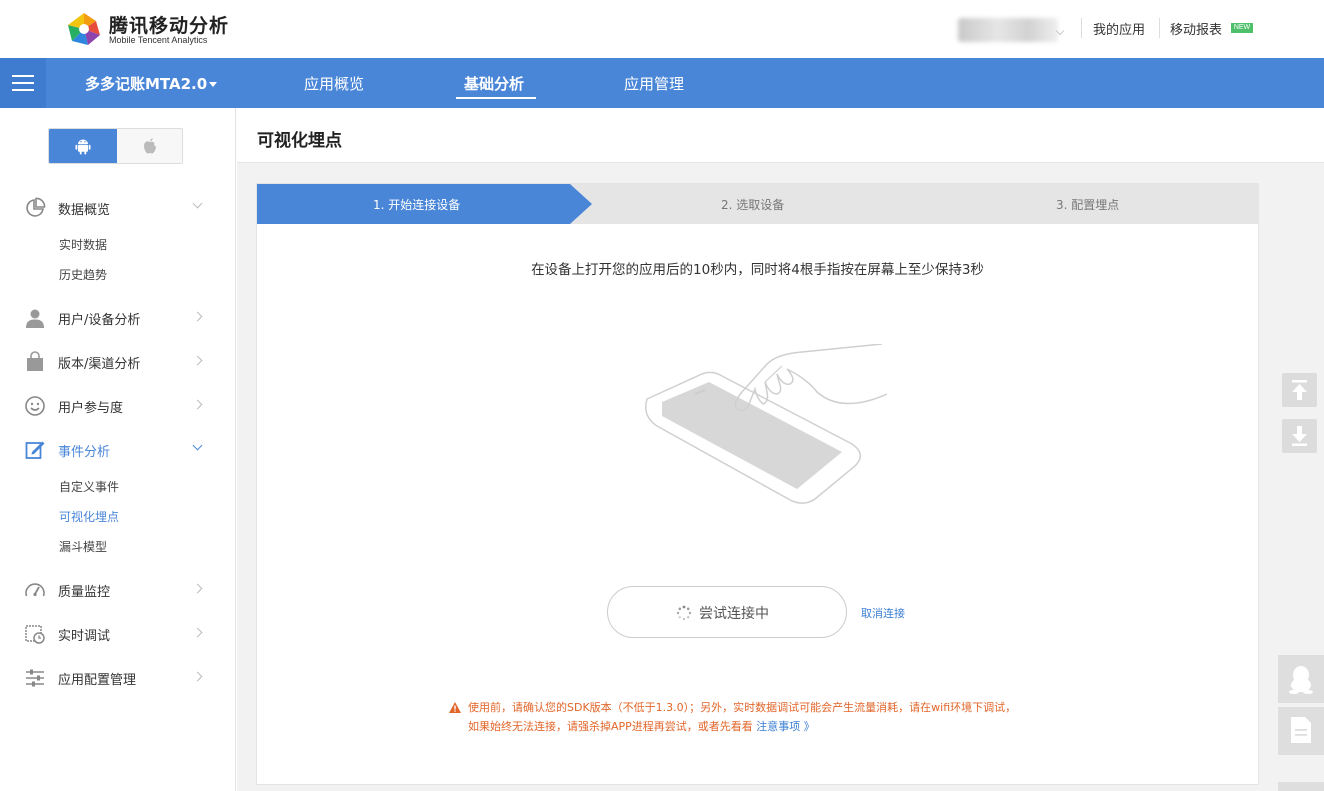  Describe the element at coordinates (35, 450) in the screenshot. I see `edit-icon` at that location.